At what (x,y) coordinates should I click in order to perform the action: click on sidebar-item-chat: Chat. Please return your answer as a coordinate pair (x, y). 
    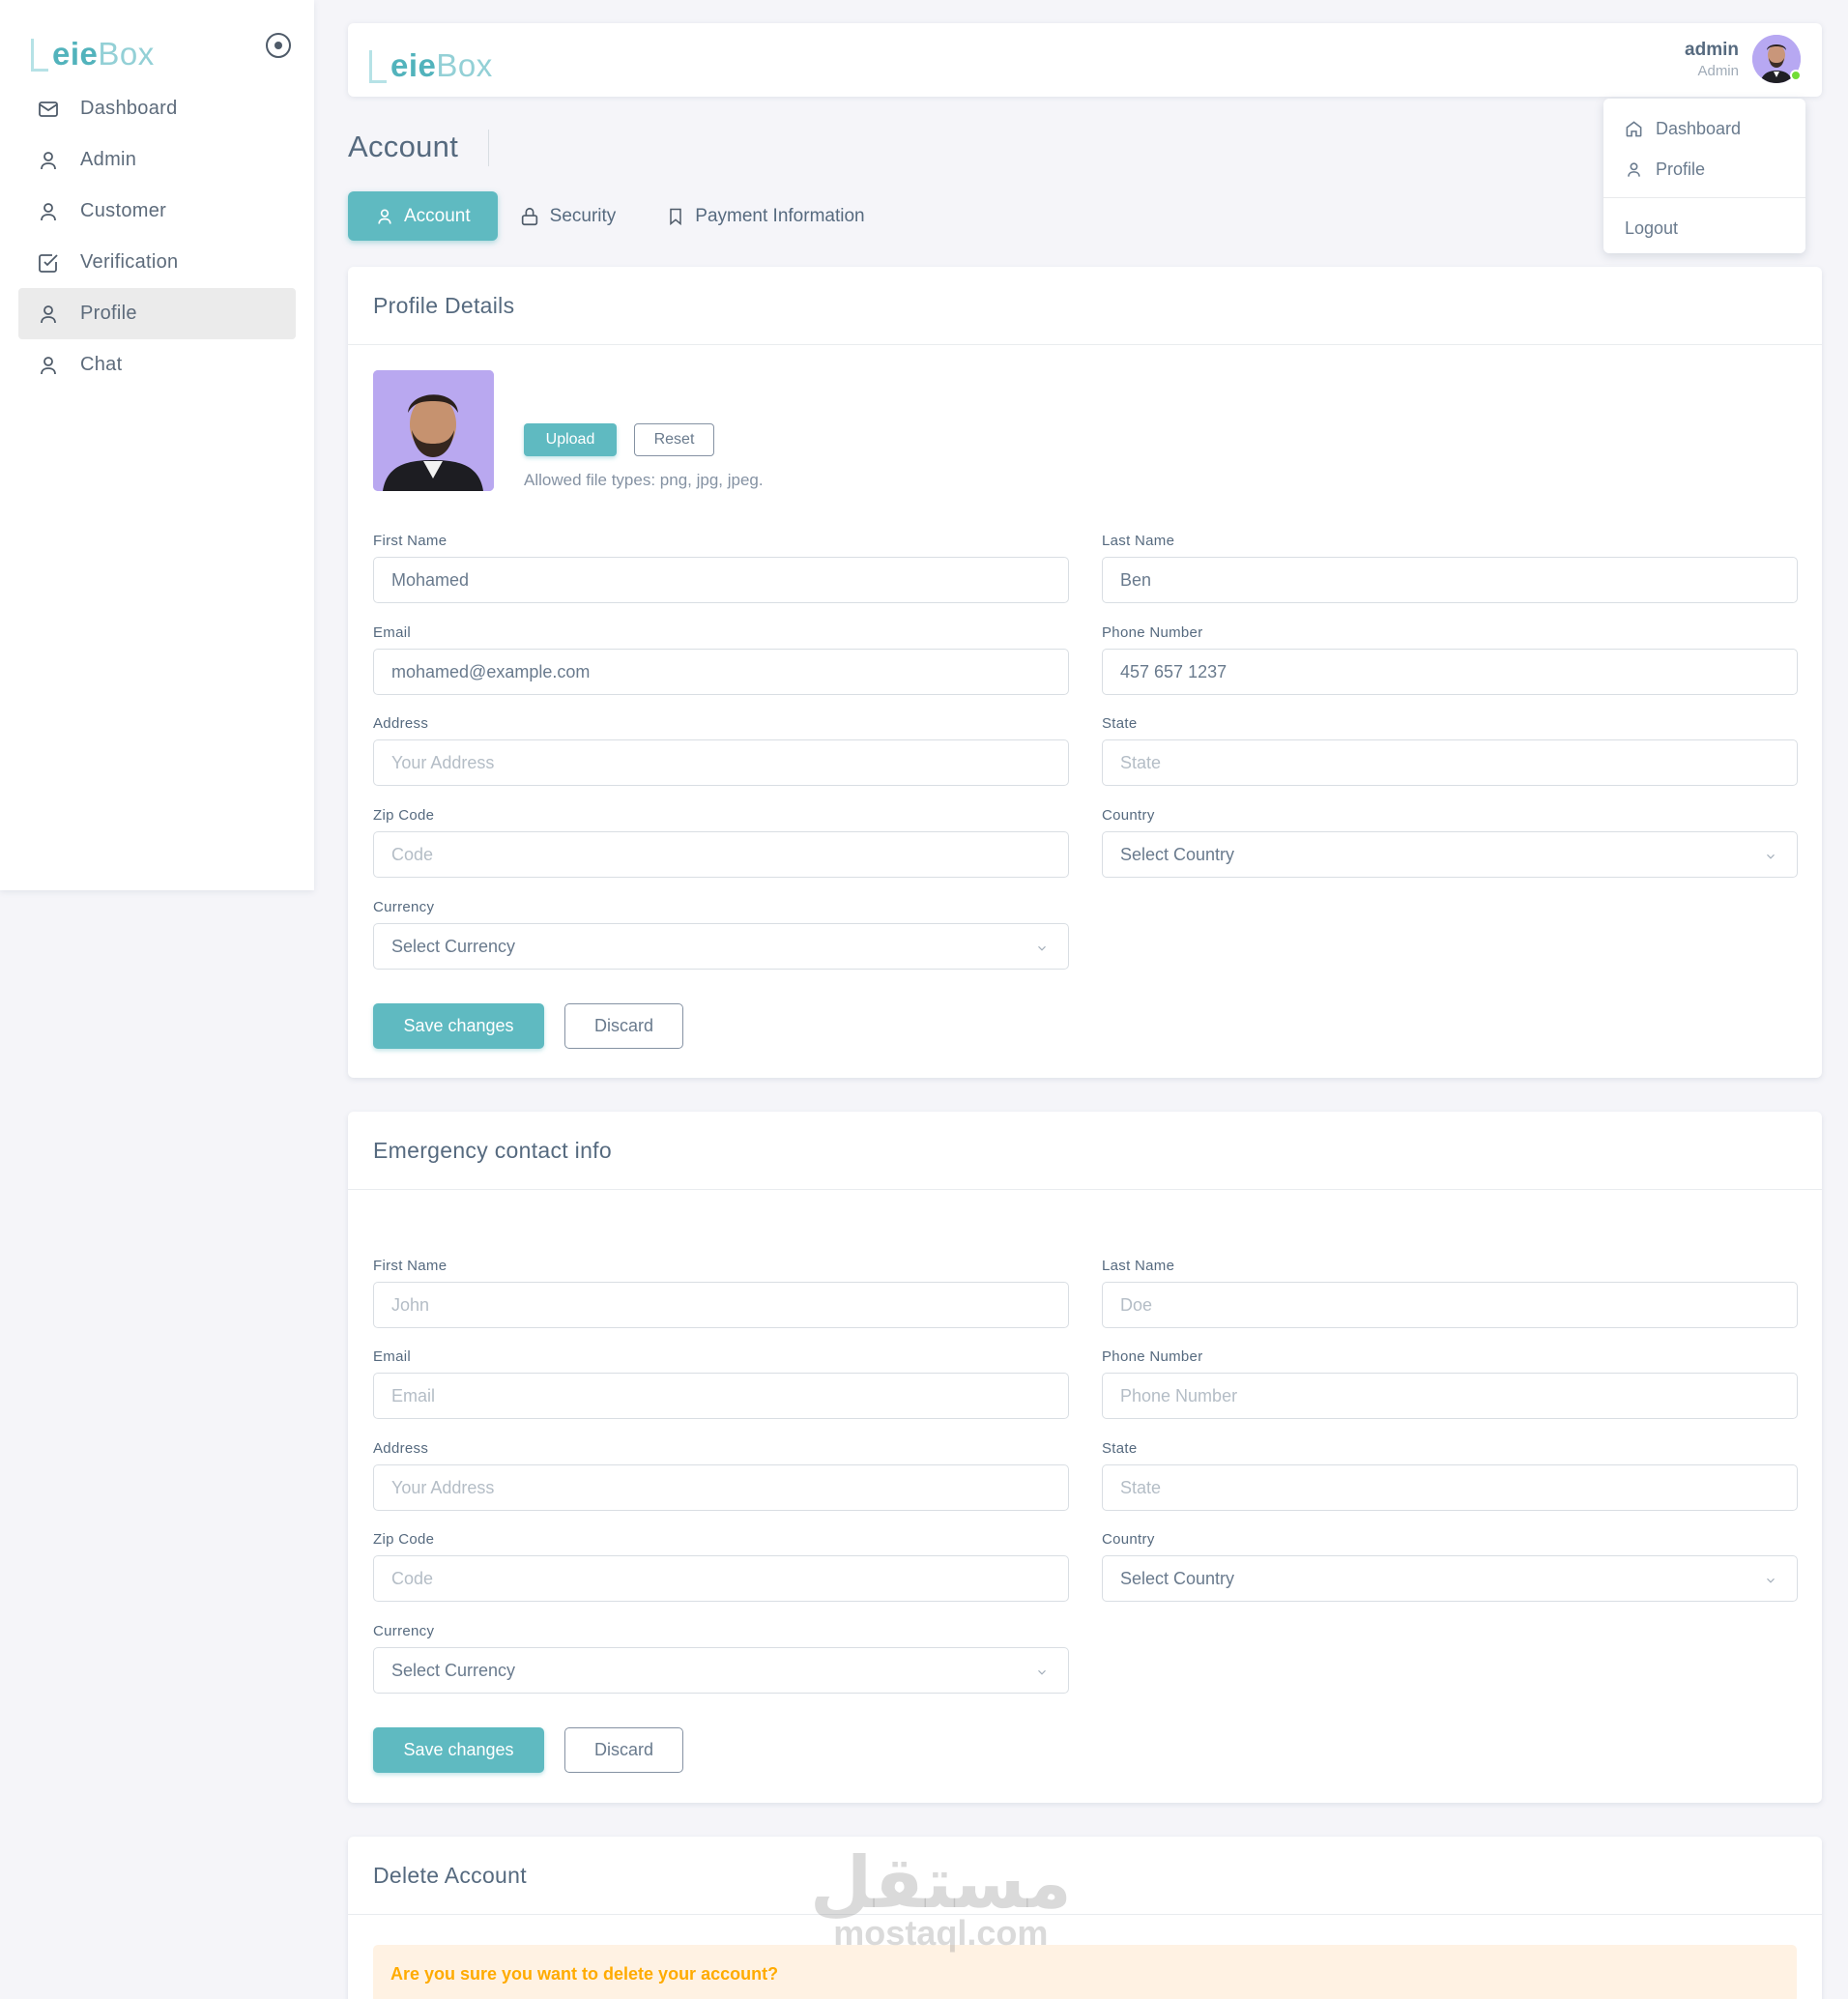
    Looking at the image, I should click on (157, 365).